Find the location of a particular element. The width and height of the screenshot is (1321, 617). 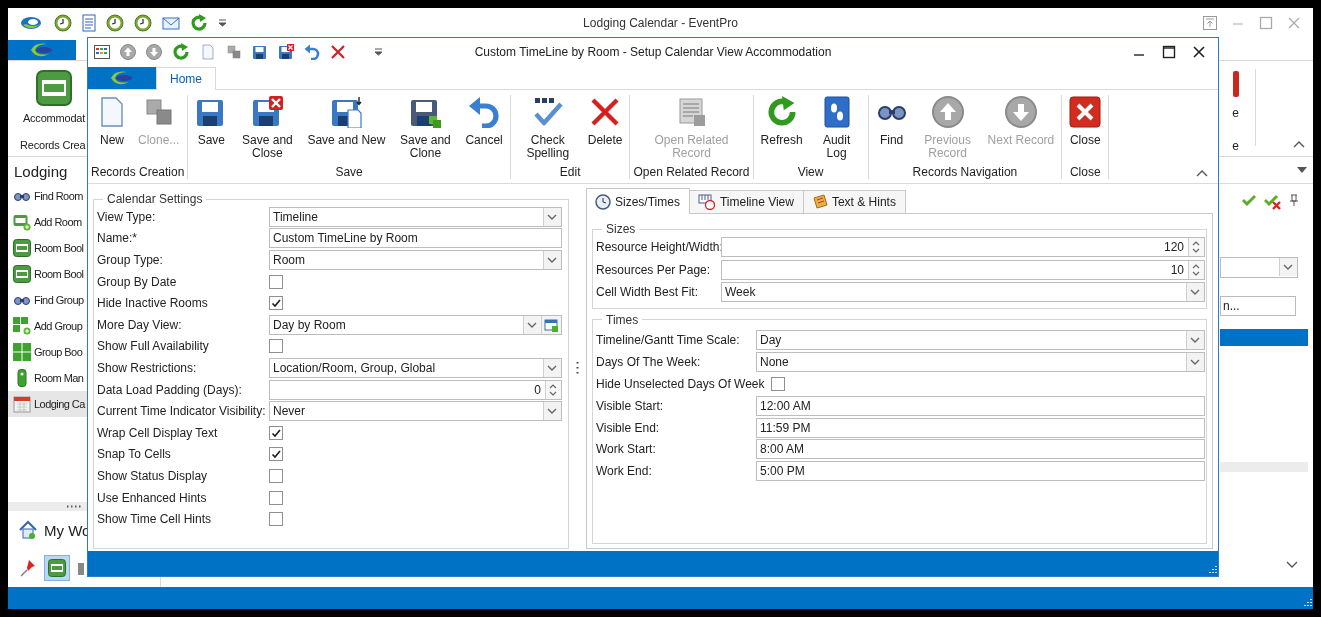

pin-icon is located at coordinates (1294, 200).